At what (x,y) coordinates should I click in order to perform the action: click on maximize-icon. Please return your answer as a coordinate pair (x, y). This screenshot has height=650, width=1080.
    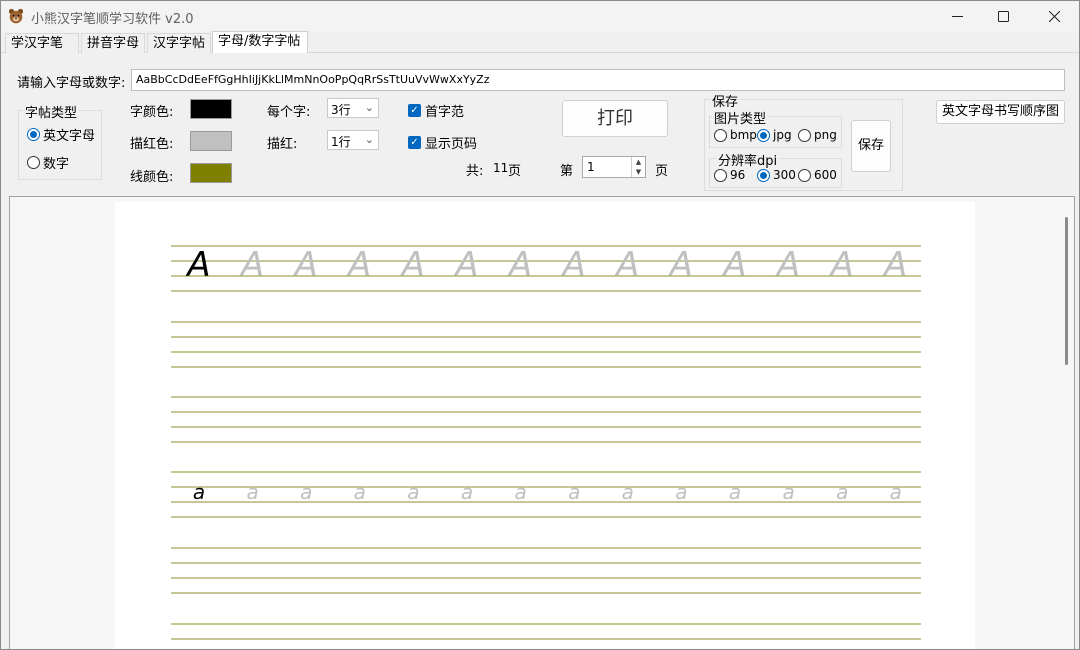
    Looking at the image, I should click on (1003, 16).